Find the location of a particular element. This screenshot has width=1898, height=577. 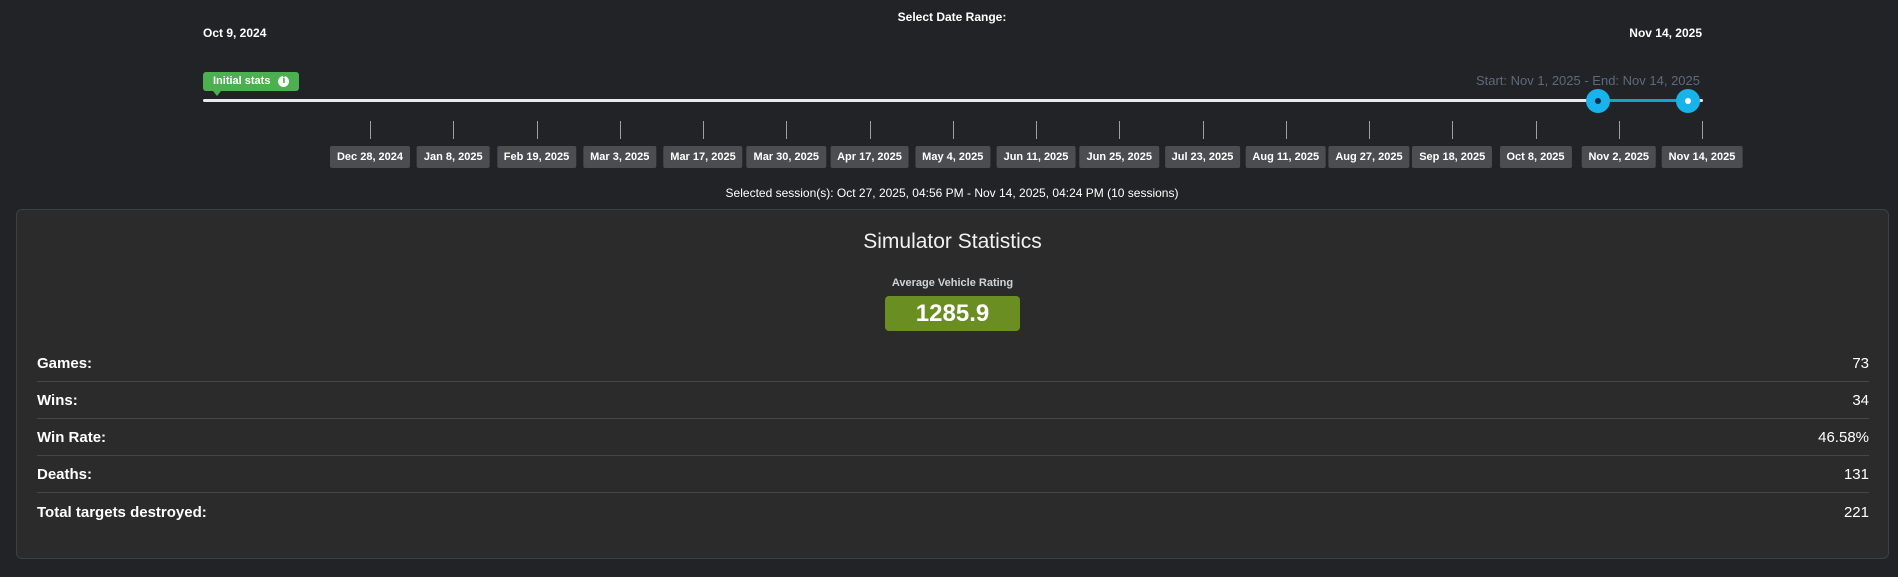

tick-label: Feb 19, 2025 is located at coordinates (536, 157).